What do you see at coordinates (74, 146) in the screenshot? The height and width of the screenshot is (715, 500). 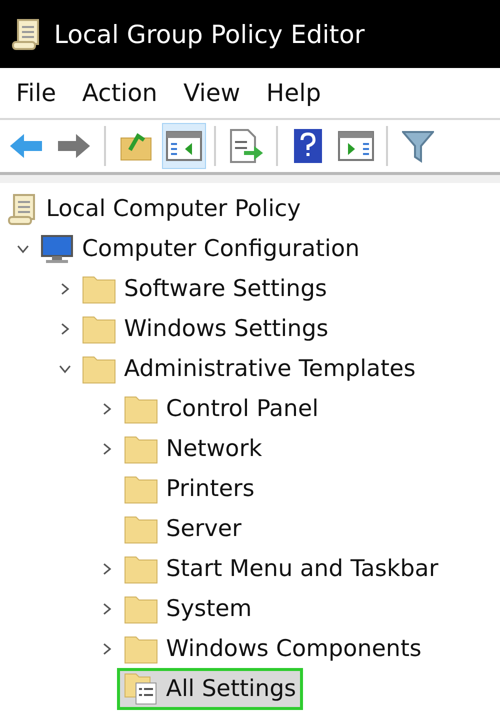 I see `forward-arrow-icon` at bounding box center [74, 146].